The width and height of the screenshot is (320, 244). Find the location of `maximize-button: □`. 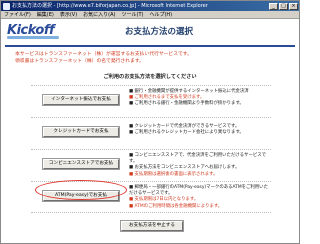

maximize-button: □ is located at coordinates (283, 6).